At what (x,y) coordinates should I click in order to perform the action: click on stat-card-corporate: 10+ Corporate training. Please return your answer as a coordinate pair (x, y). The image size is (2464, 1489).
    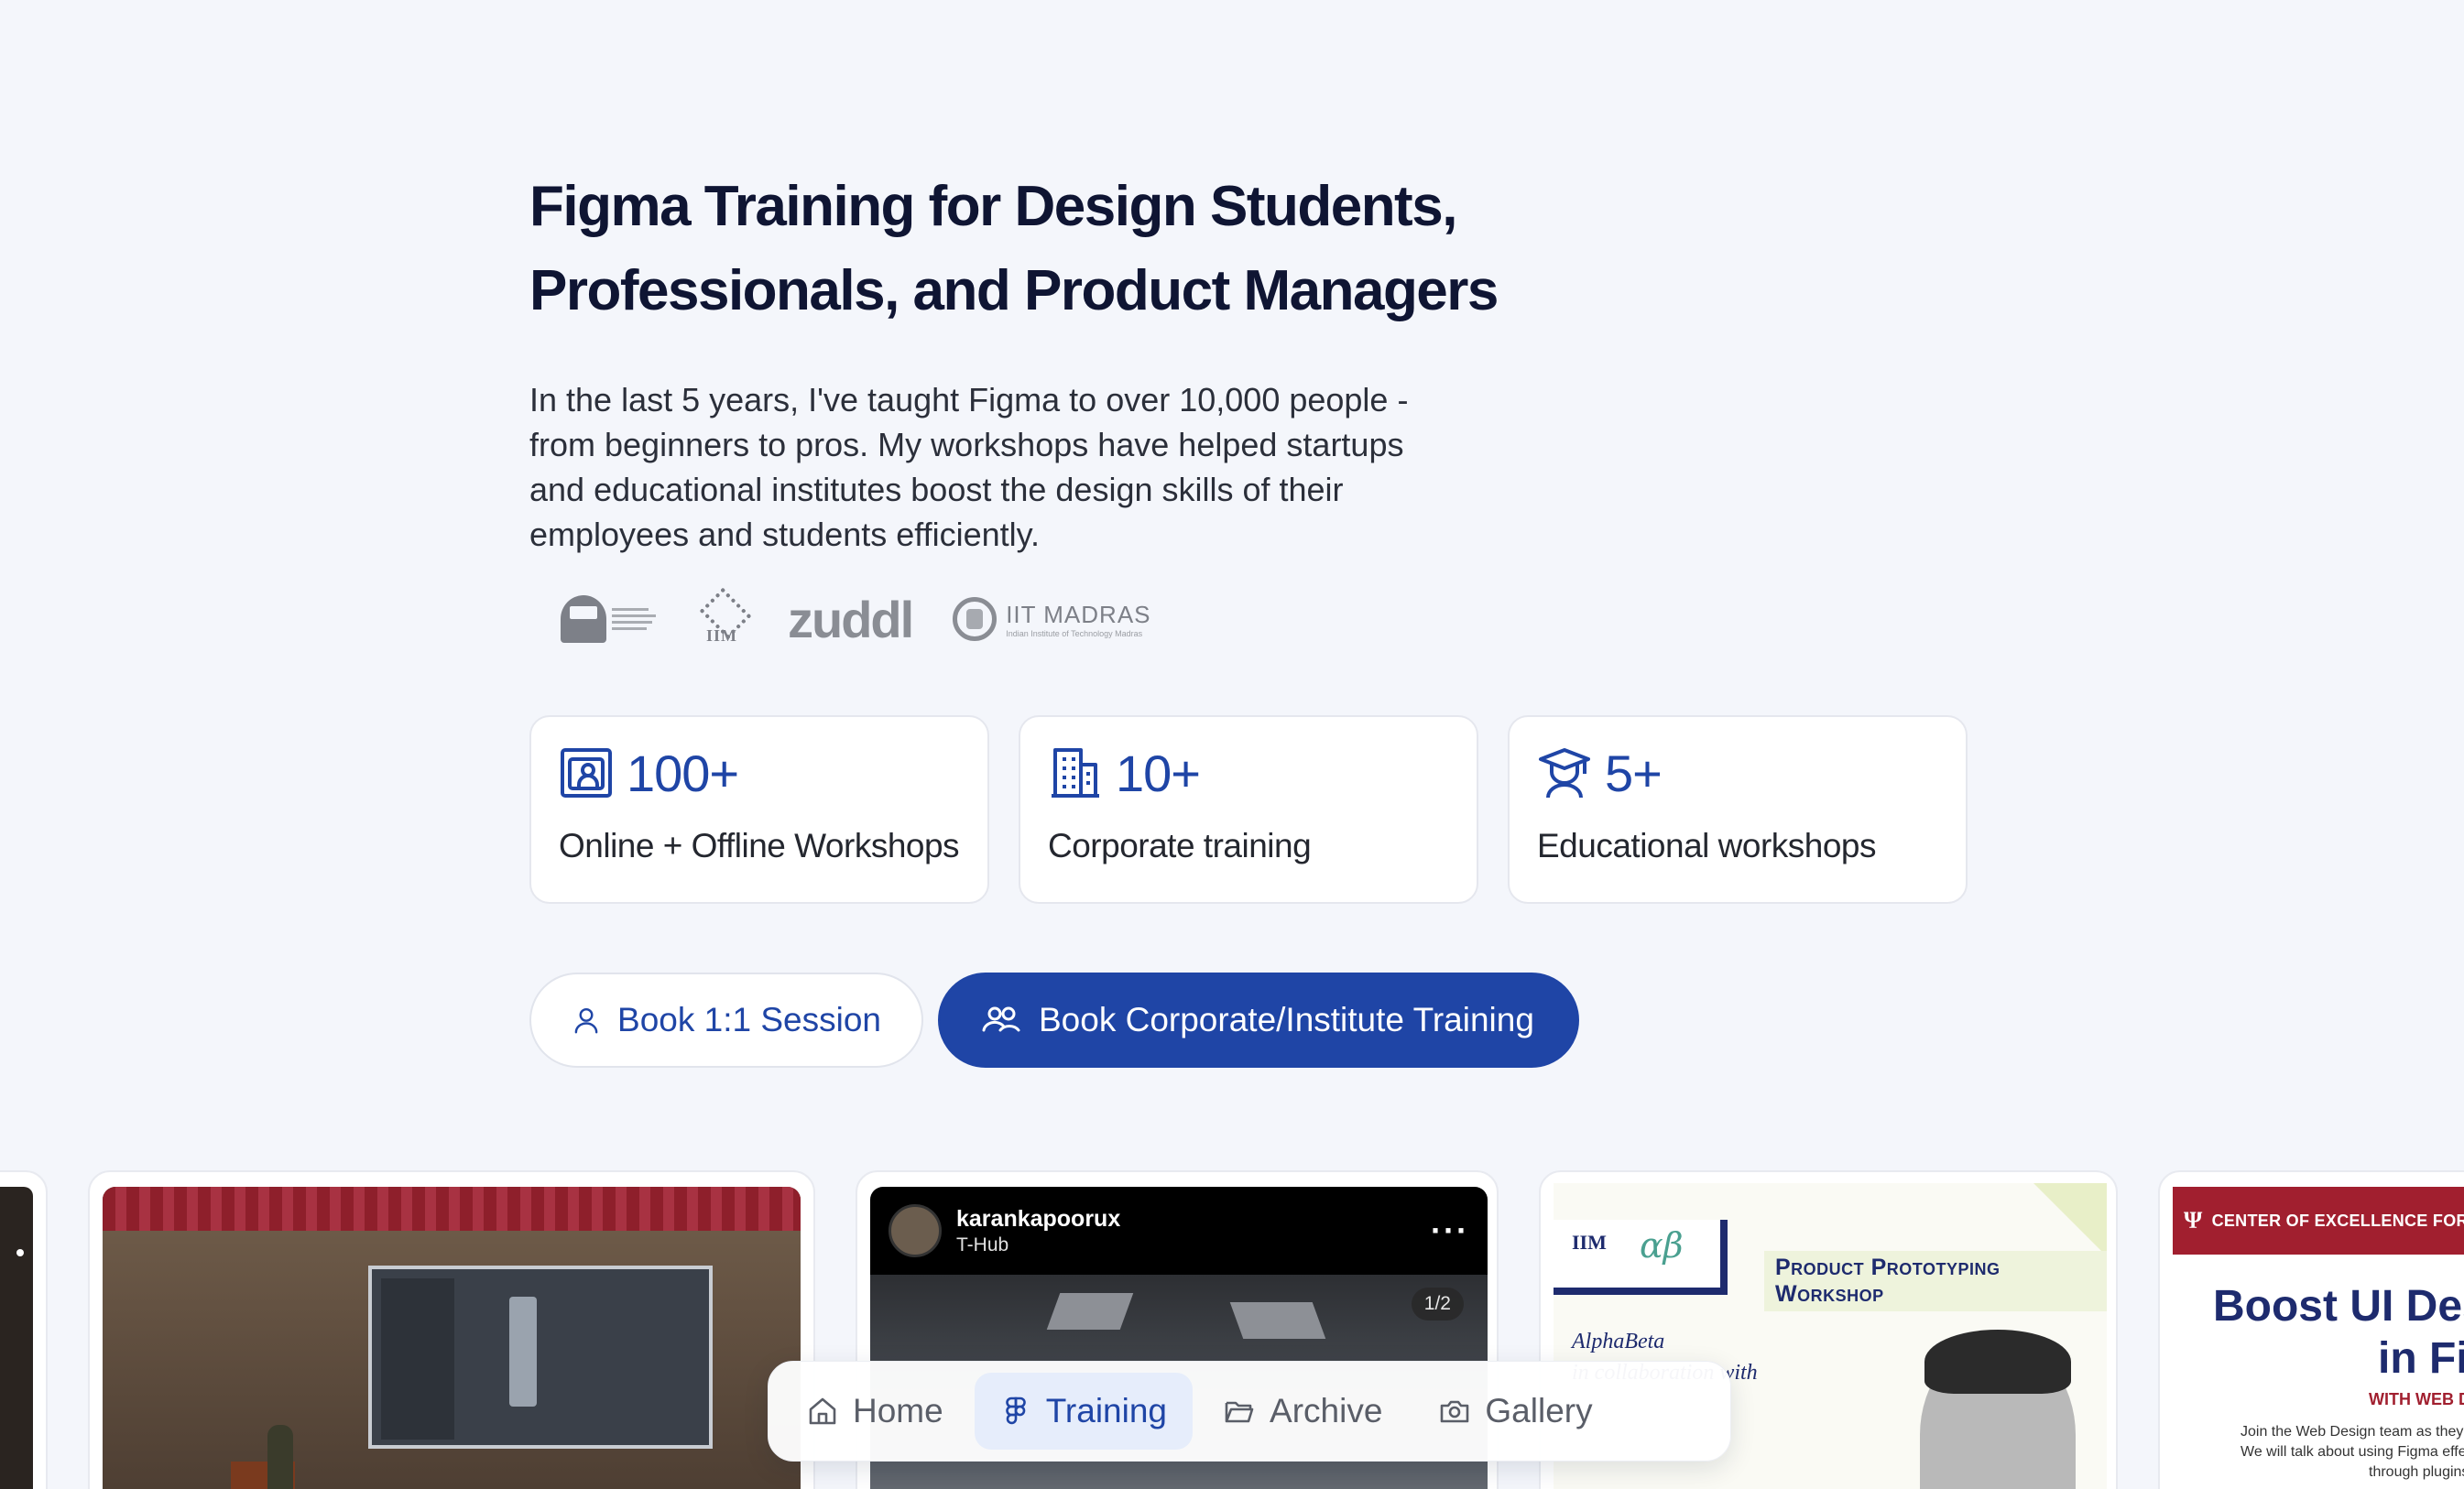
    Looking at the image, I should click on (1248, 809).